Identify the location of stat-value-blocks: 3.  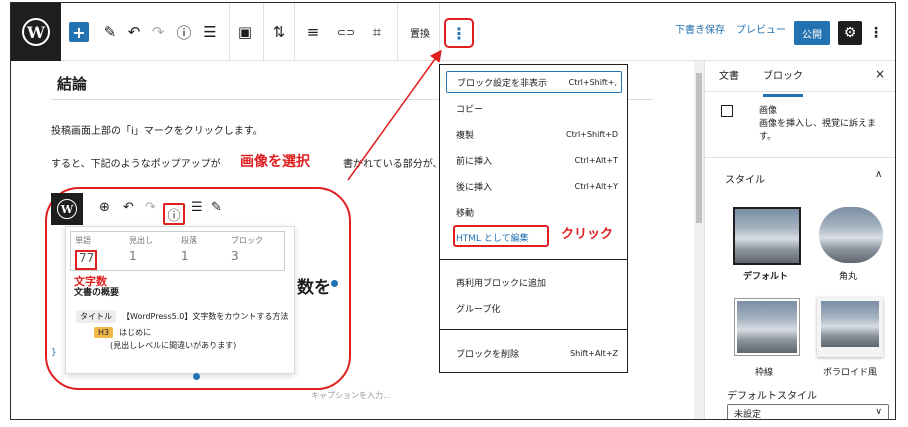
(235, 256).